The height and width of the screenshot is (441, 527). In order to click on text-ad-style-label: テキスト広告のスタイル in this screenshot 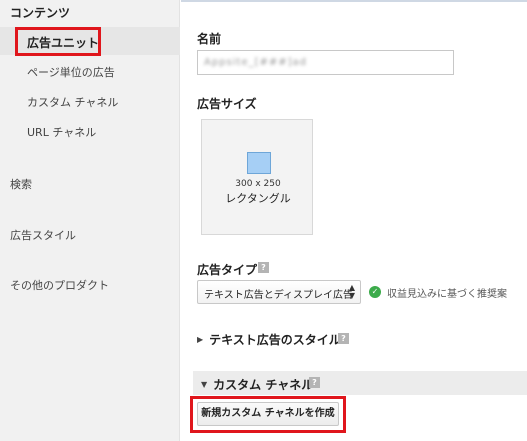, I will do `click(275, 340)`.